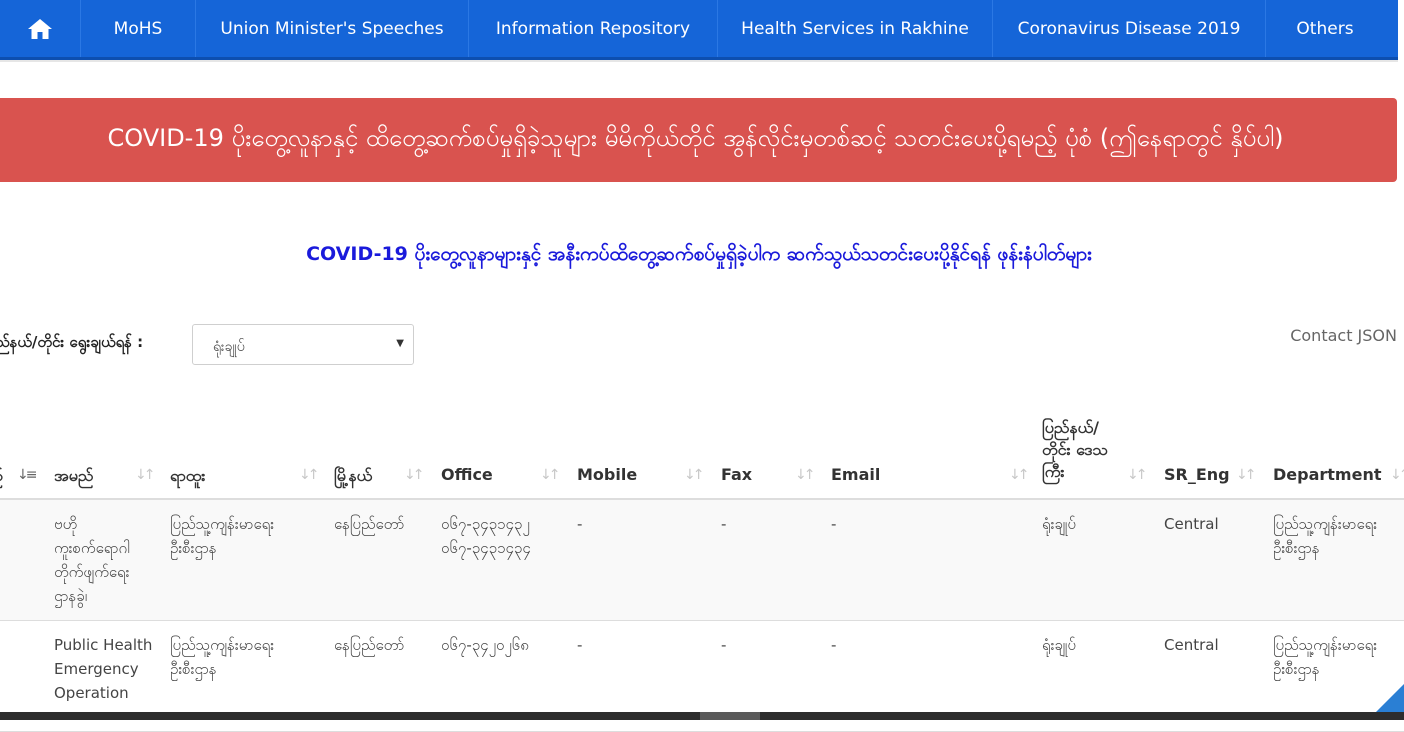  Describe the element at coordinates (229, 347) in the screenshot. I see `region-select-value: ရုံးချုပ်` at that location.